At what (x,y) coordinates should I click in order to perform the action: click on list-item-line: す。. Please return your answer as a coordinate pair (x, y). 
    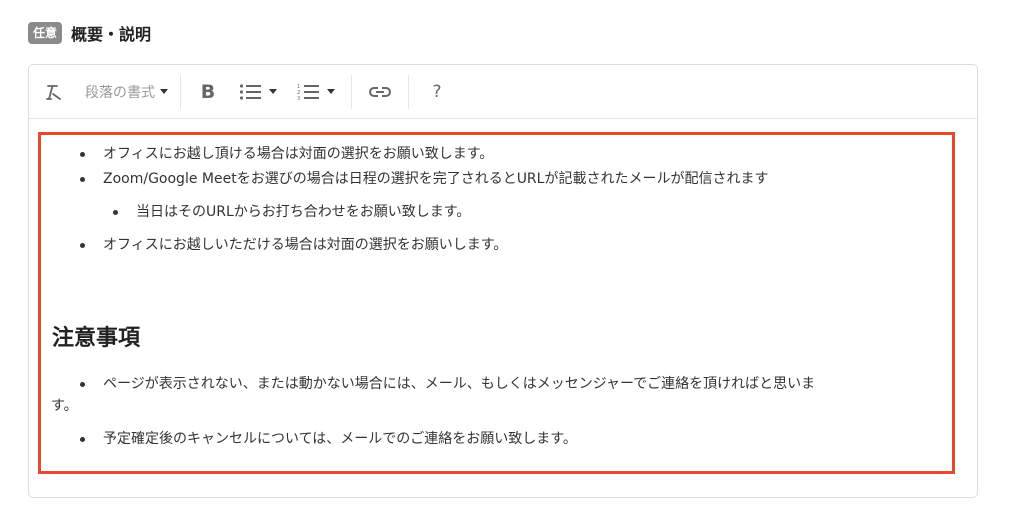
    Looking at the image, I should click on (64, 406).